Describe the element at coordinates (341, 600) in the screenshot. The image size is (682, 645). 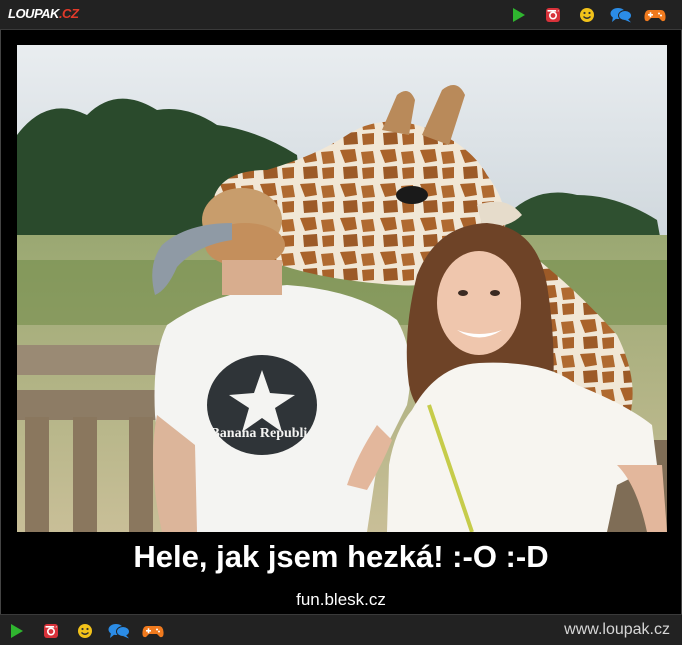
I see `post-source: fun.blesk.cz` at that location.